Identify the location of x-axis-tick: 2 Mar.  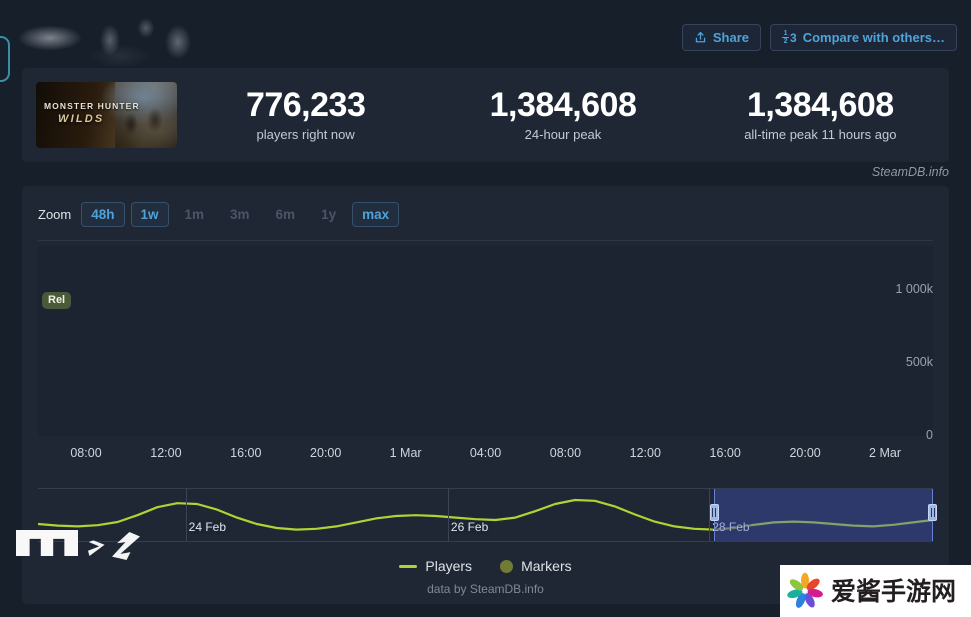
(885, 453).